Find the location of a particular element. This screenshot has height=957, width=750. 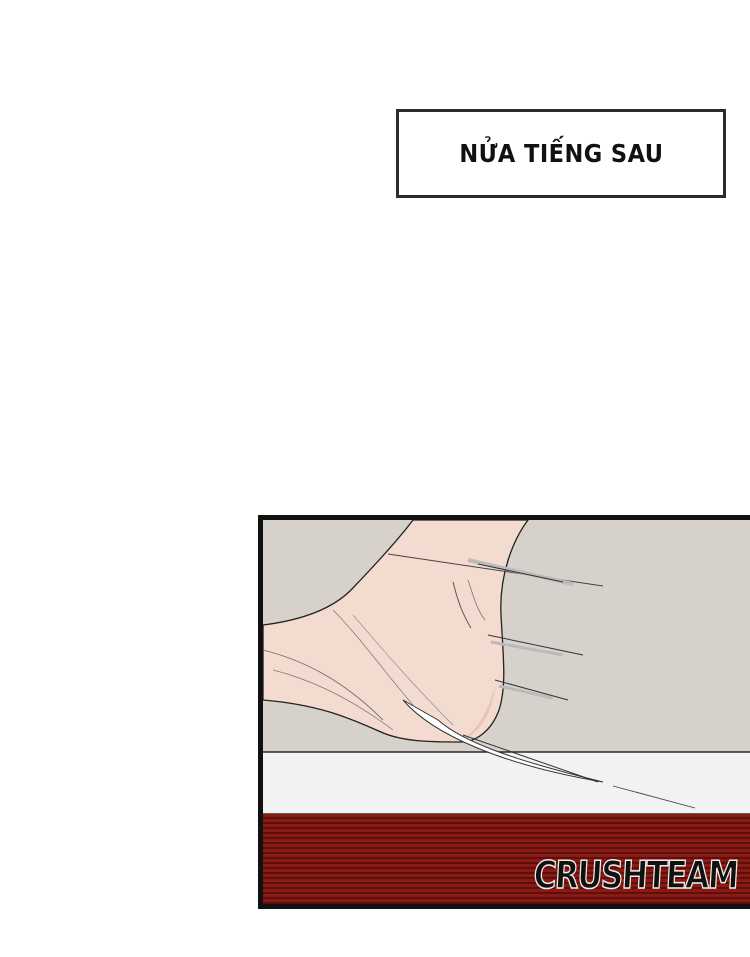

watermark: CRUSHTEAM is located at coordinates (635, 874).